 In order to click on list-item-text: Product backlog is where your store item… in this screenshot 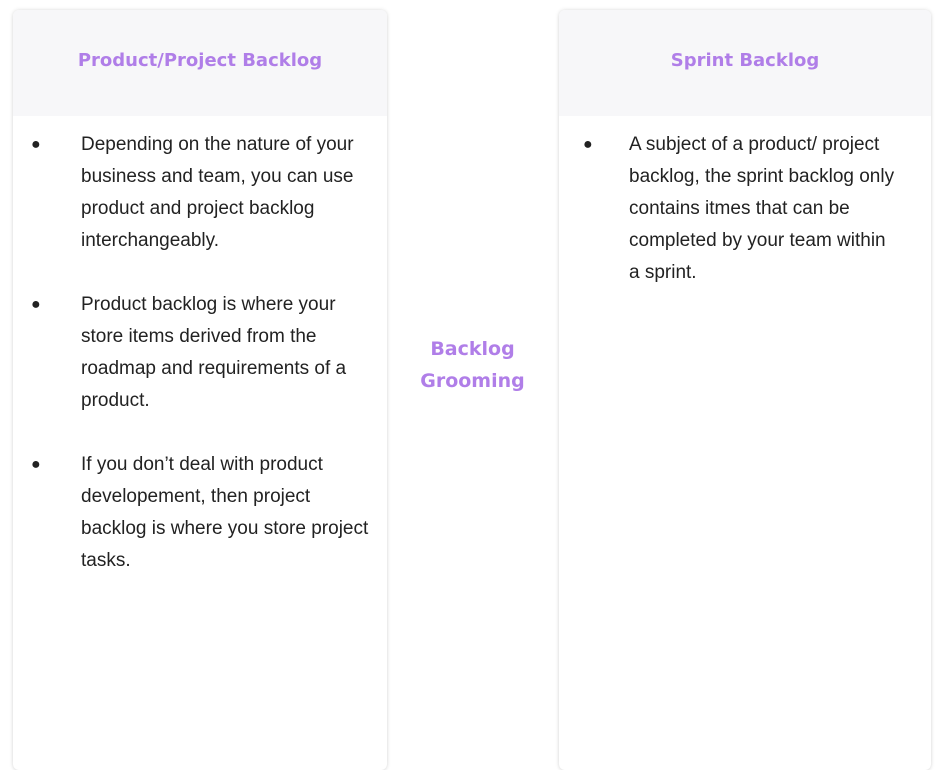, I will do `click(214, 352)`.